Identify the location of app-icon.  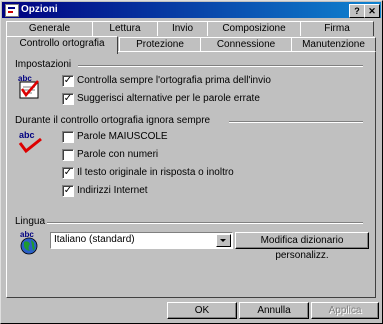
(12, 10).